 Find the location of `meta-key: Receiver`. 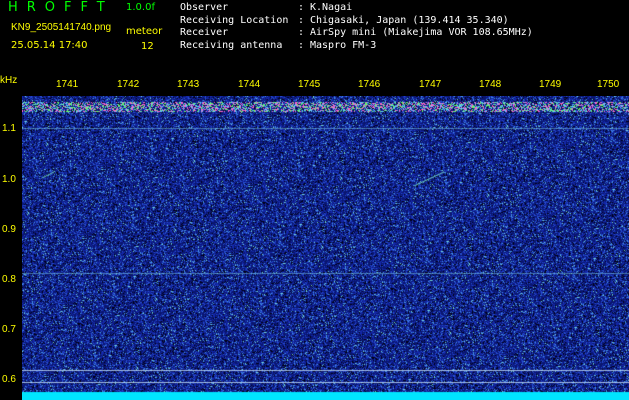

meta-key: Receiver is located at coordinates (204, 32).